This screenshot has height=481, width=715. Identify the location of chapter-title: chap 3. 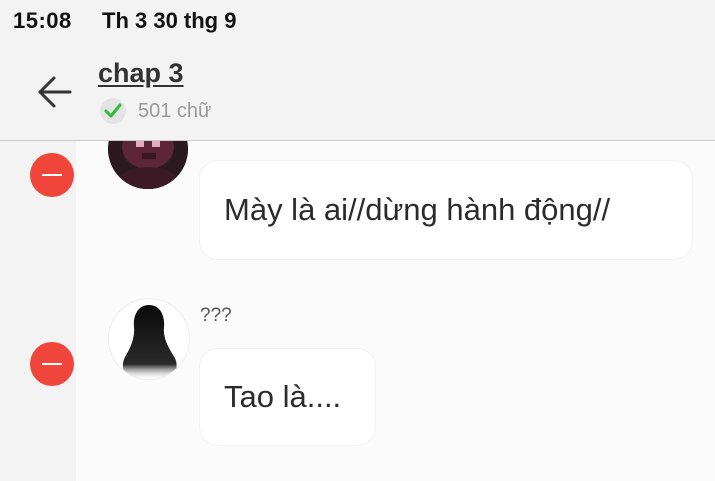
(141, 73).